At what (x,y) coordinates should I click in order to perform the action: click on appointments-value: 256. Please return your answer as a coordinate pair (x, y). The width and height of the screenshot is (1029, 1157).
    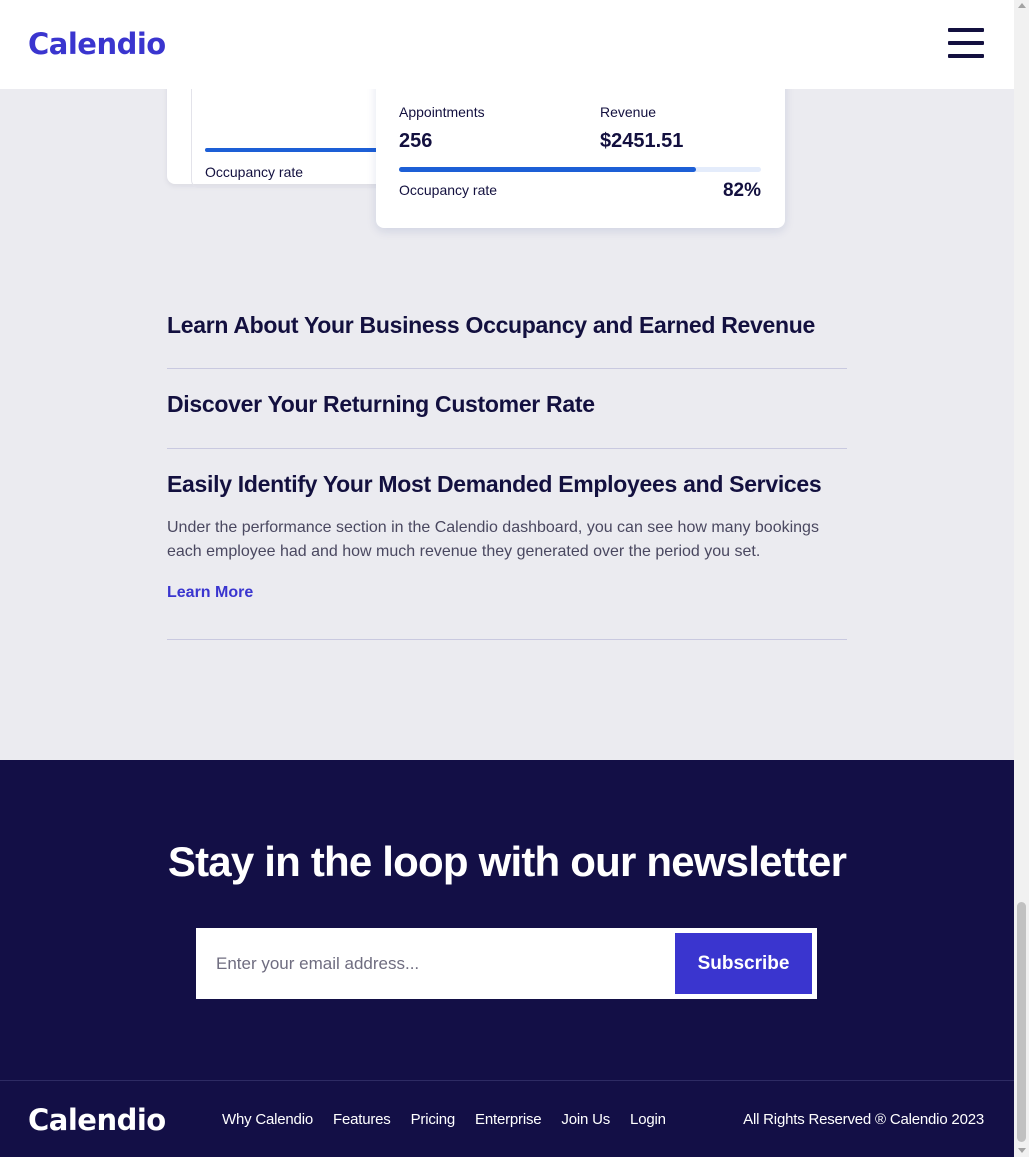
    Looking at the image, I should click on (416, 141).